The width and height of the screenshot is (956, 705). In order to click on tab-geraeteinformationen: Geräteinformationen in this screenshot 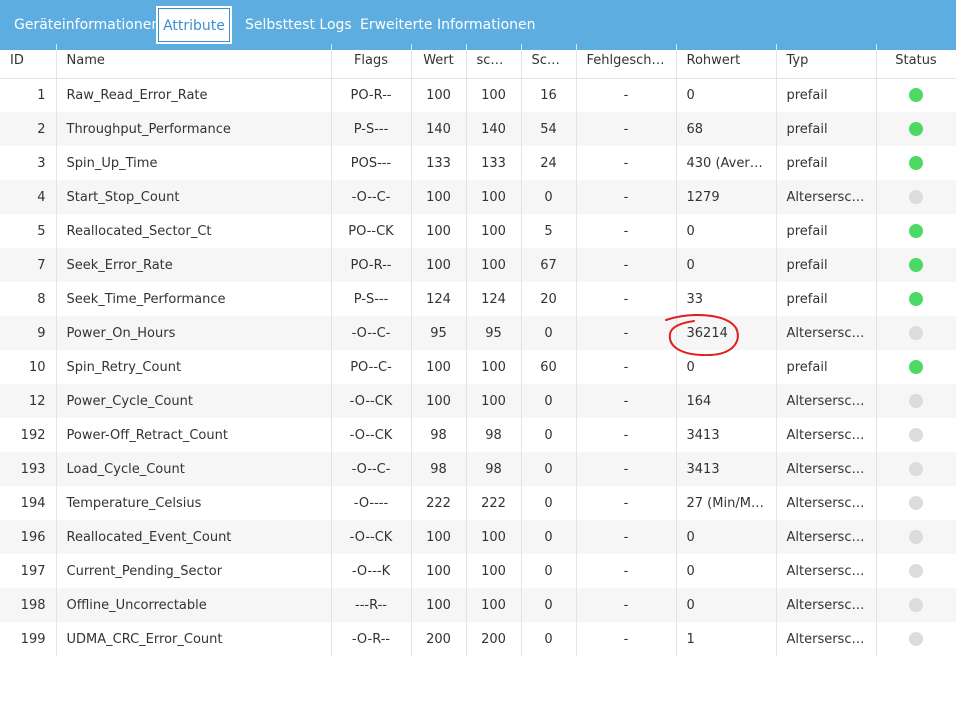, I will do `click(87, 25)`.